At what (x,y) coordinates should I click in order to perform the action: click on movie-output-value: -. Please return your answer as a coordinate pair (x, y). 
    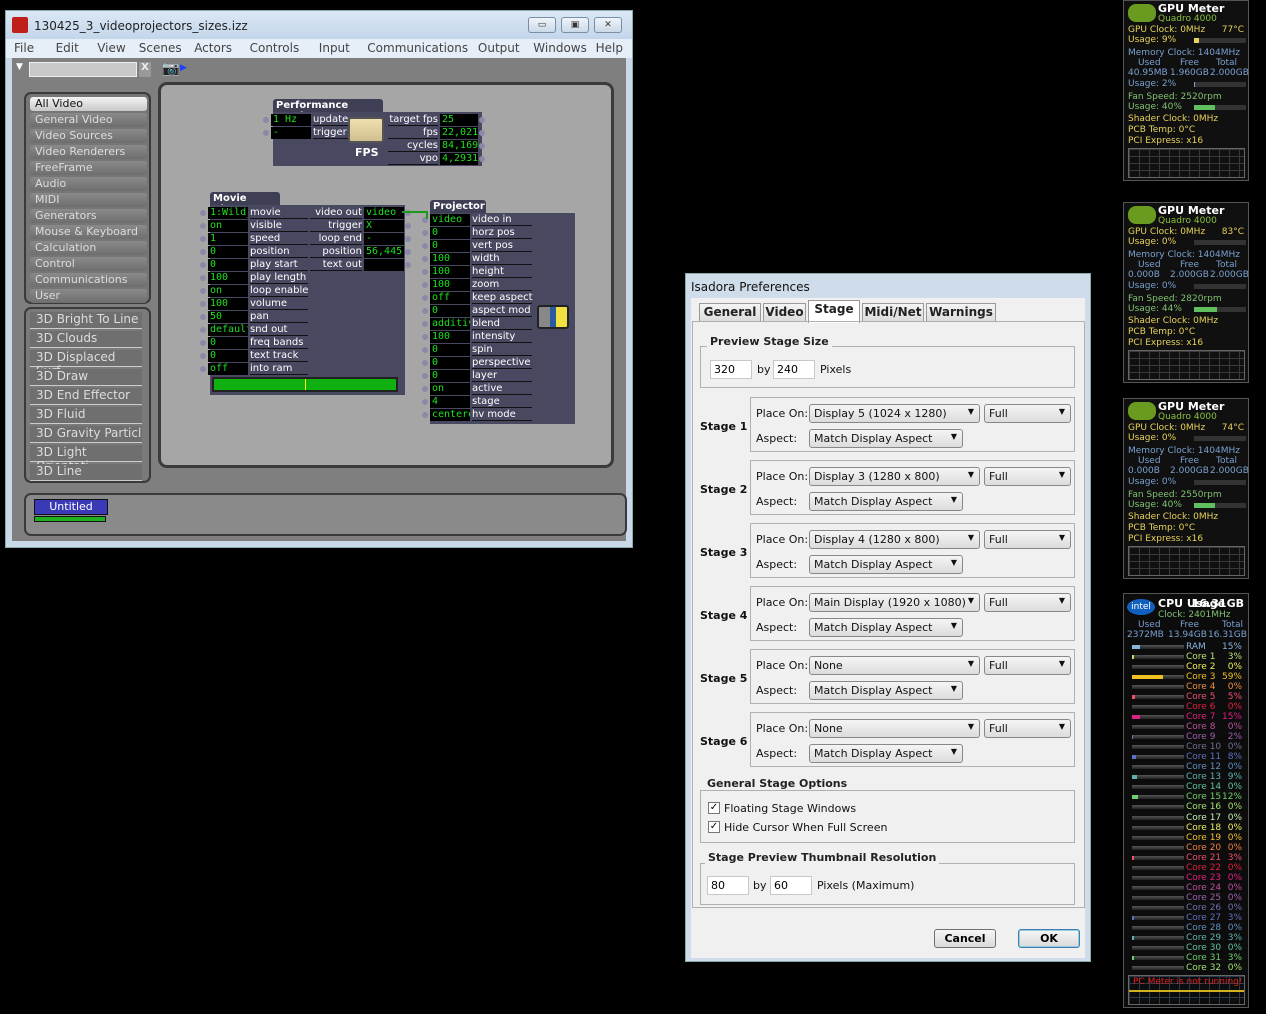
    Looking at the image, I should click on (384, 239).